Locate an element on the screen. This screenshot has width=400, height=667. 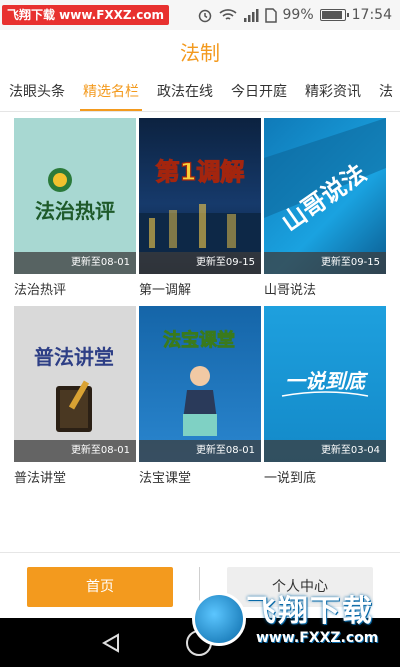
program-thumbnail: 山哥说法 更新至09-15 is located at coordinates (325, 196).